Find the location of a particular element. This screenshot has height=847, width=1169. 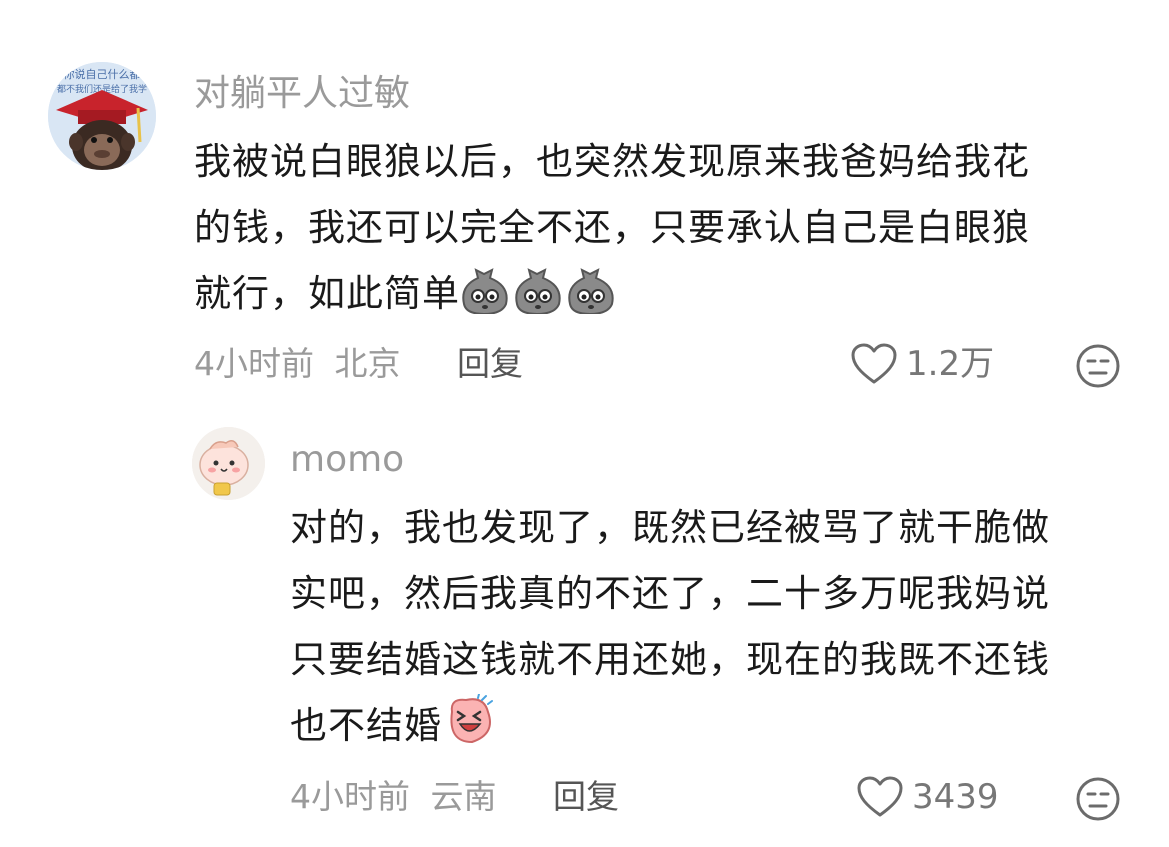

comment-meta: 4小时前 云南 is located at coordinates (393, 797).